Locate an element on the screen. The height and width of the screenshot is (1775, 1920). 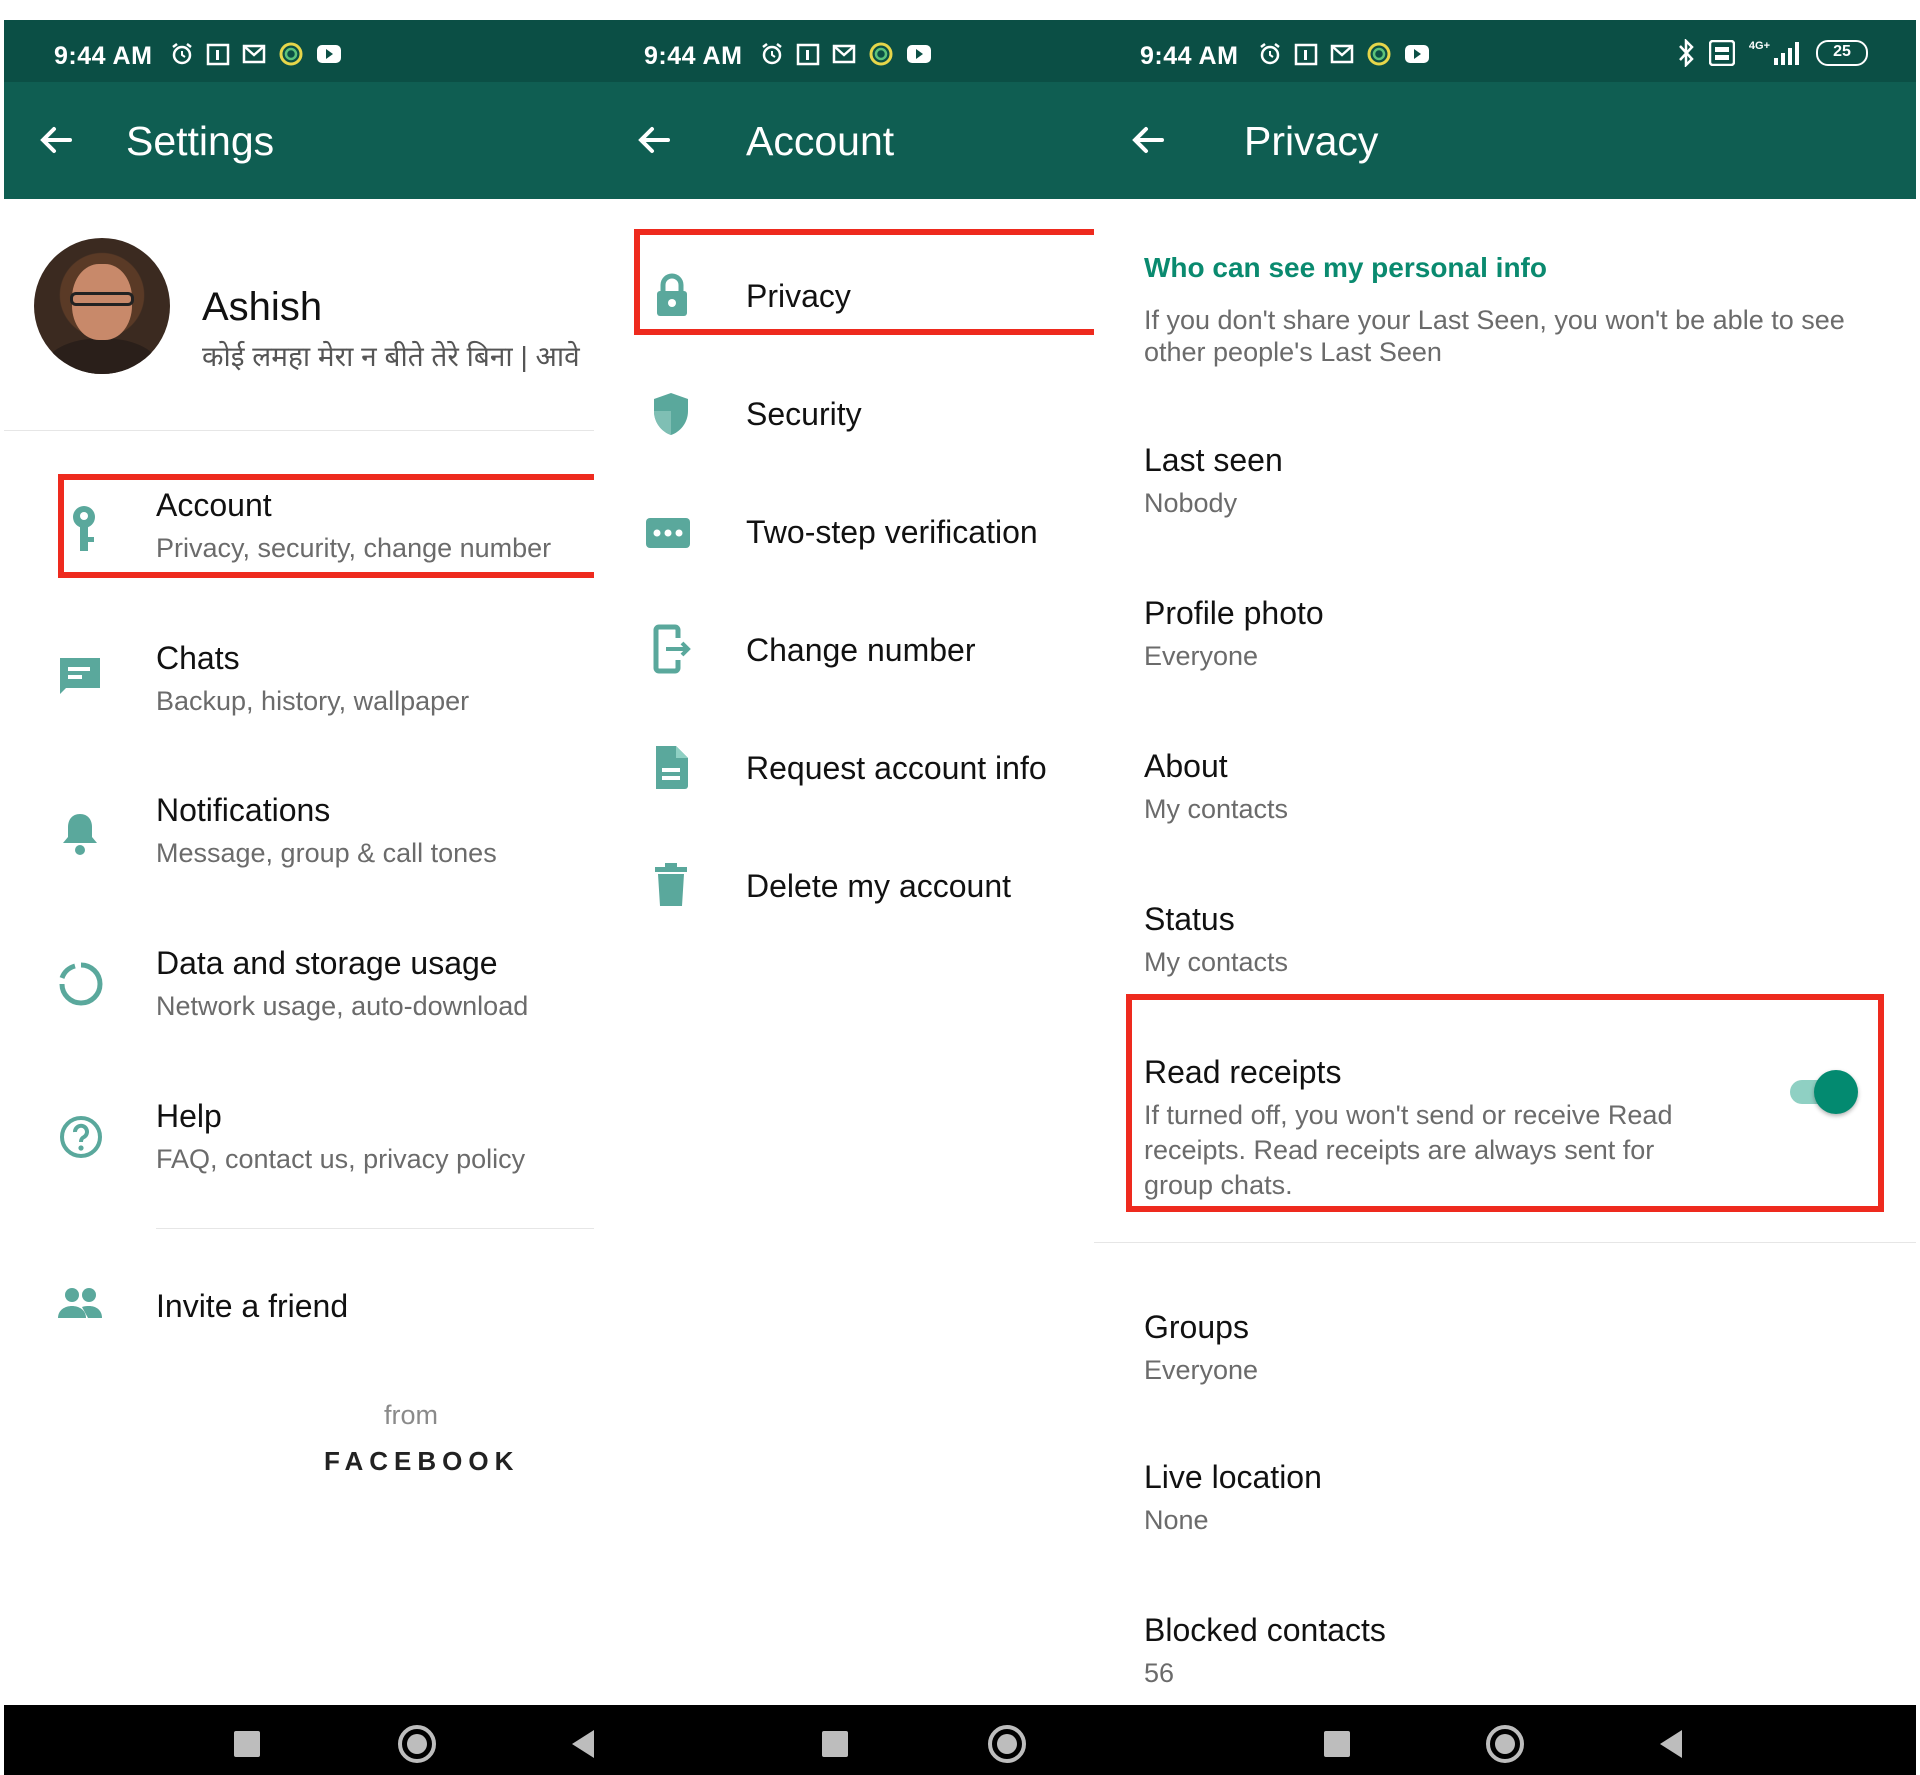
privacy-item-label: Live location is located at coordinates (1233, 1477).